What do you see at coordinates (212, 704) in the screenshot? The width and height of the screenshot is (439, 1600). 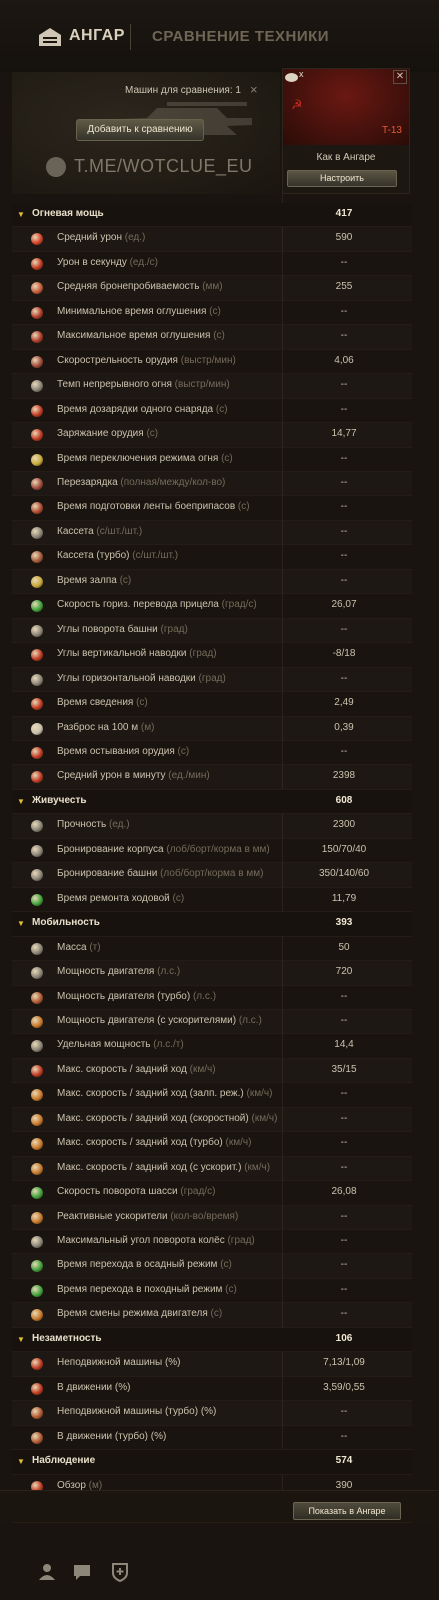 I see `stat-row: Время сведения (с) 2,49` at bounding box center [212, 704].